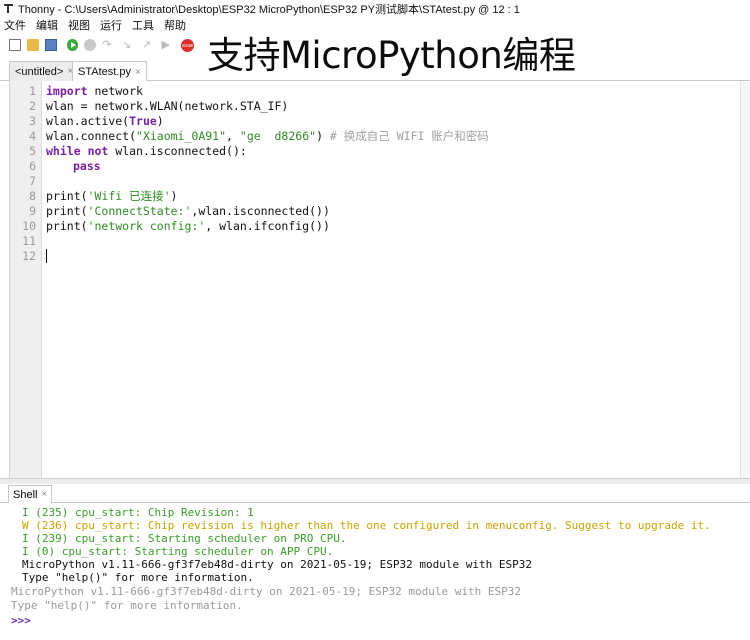  What do you see at coordinates (375, 25) in the screenshot?
I see `menu-bar: 文件 编辑 视图 运行 工具 帮助` at bounding box center [375, 25].